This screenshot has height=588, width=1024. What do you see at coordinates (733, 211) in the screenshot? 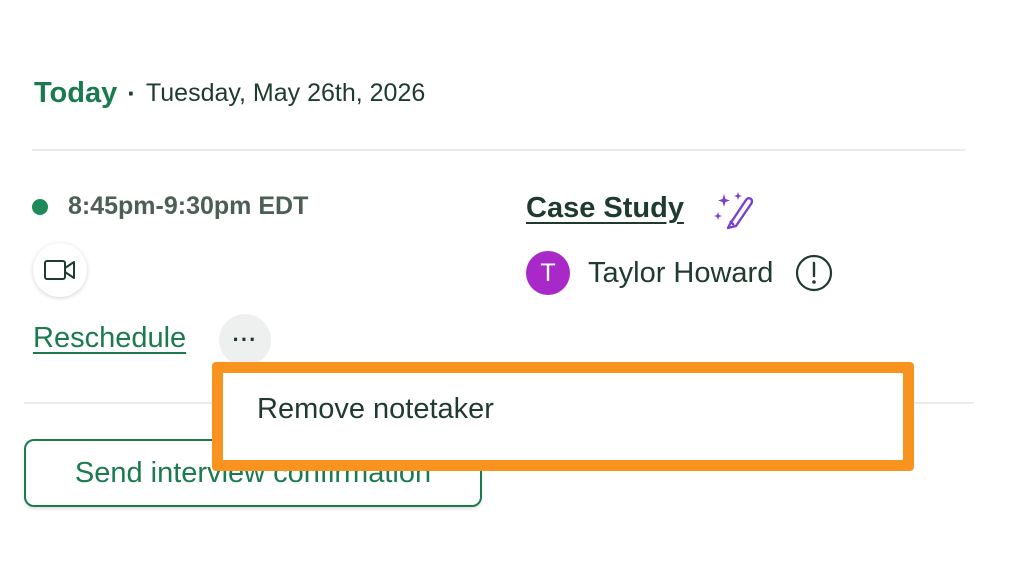
I see `sparkle-pen-icon` at bounding box center [733, 211].